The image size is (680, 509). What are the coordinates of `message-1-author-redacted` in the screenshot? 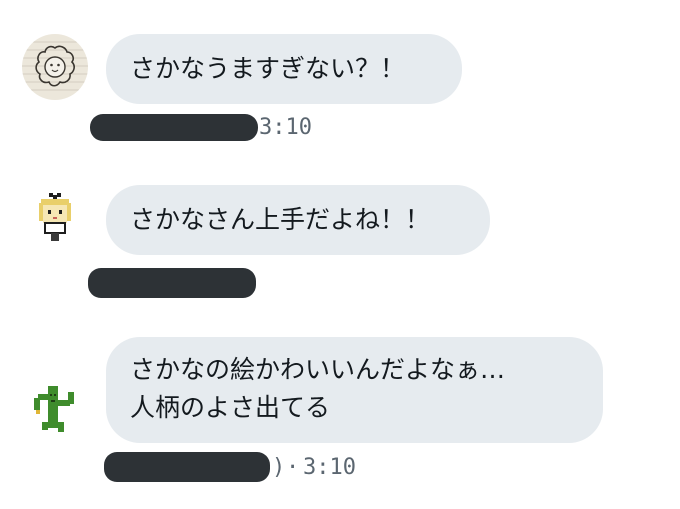 It's located at (174, 127).